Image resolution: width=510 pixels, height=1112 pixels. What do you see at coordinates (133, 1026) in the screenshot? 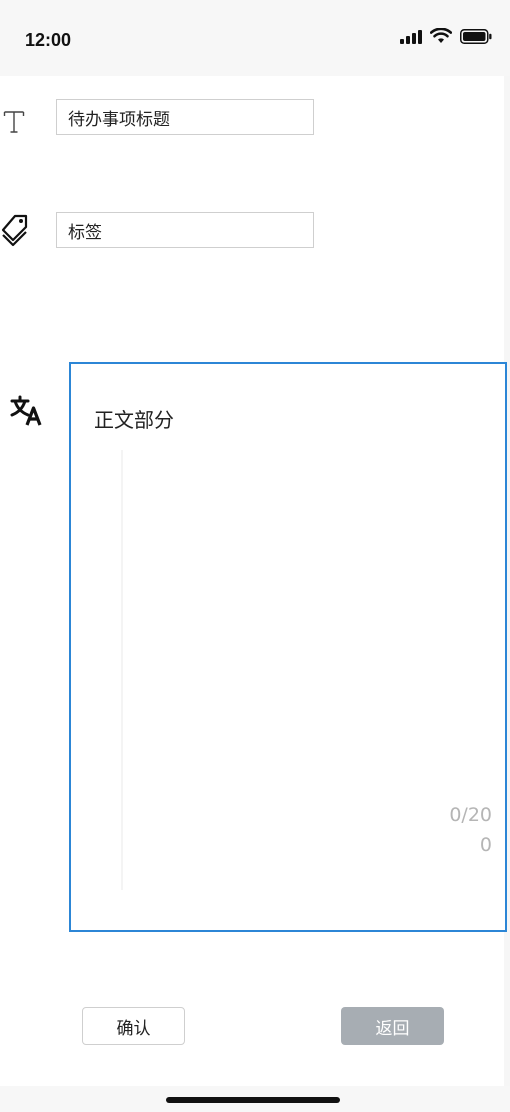
I see `confirm-button: 确认` at bounding box center [133, 1026].